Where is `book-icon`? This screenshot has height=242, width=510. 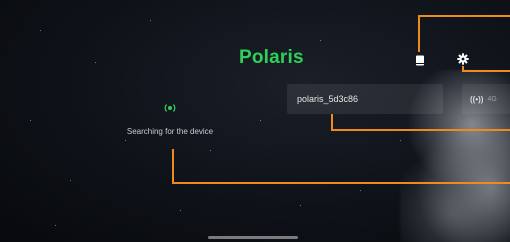
book-icon is located at coordinates (420, 60).